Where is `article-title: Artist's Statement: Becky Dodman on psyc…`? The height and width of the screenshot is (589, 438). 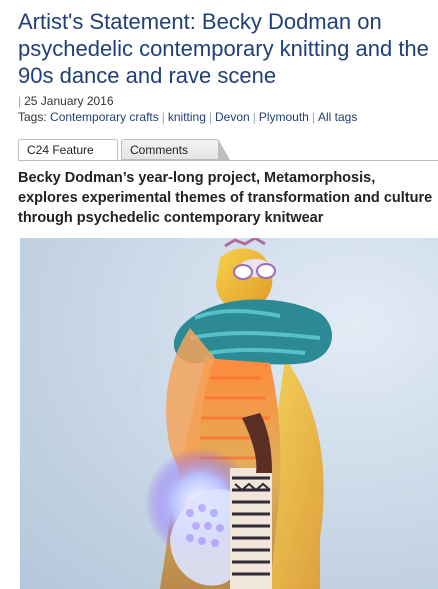
article-title: Artist's Statement: Becky Dodman on psyc… is located at coordinates (223, 48).